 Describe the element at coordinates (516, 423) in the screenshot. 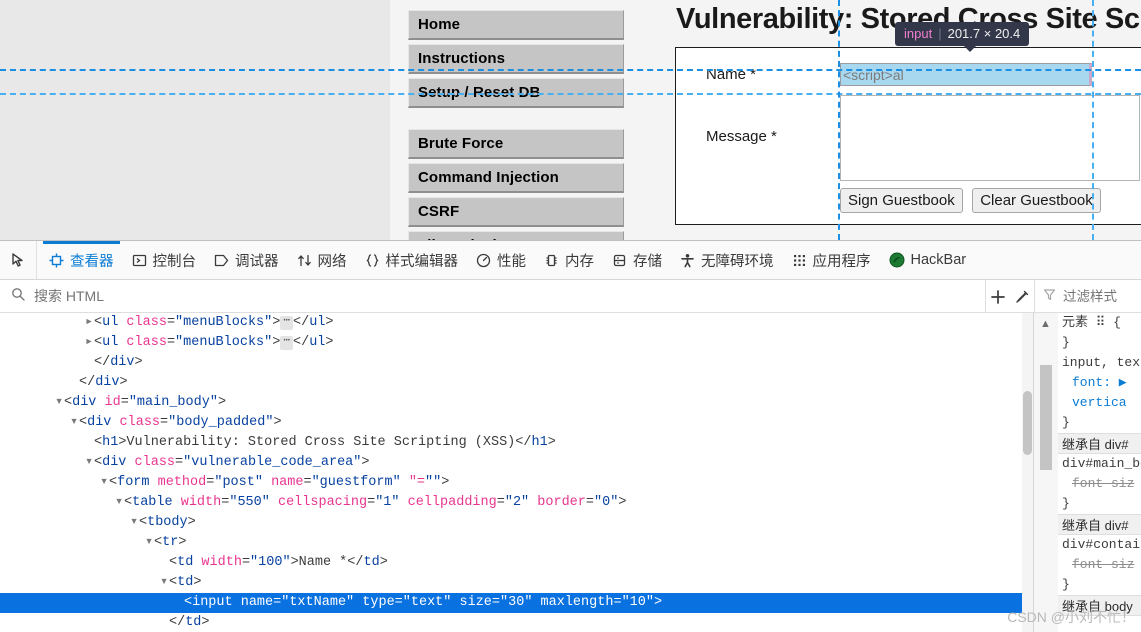

I see `markup-line: ▾<div class="body_padded">` at that location.